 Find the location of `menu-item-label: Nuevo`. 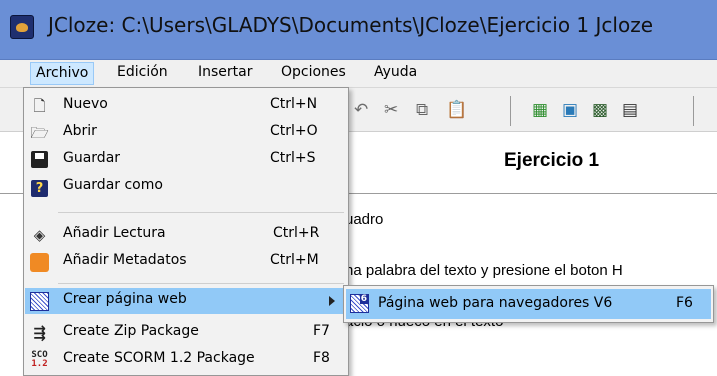

menu-item-label: Nuevo is located at coordinates (85, 104).